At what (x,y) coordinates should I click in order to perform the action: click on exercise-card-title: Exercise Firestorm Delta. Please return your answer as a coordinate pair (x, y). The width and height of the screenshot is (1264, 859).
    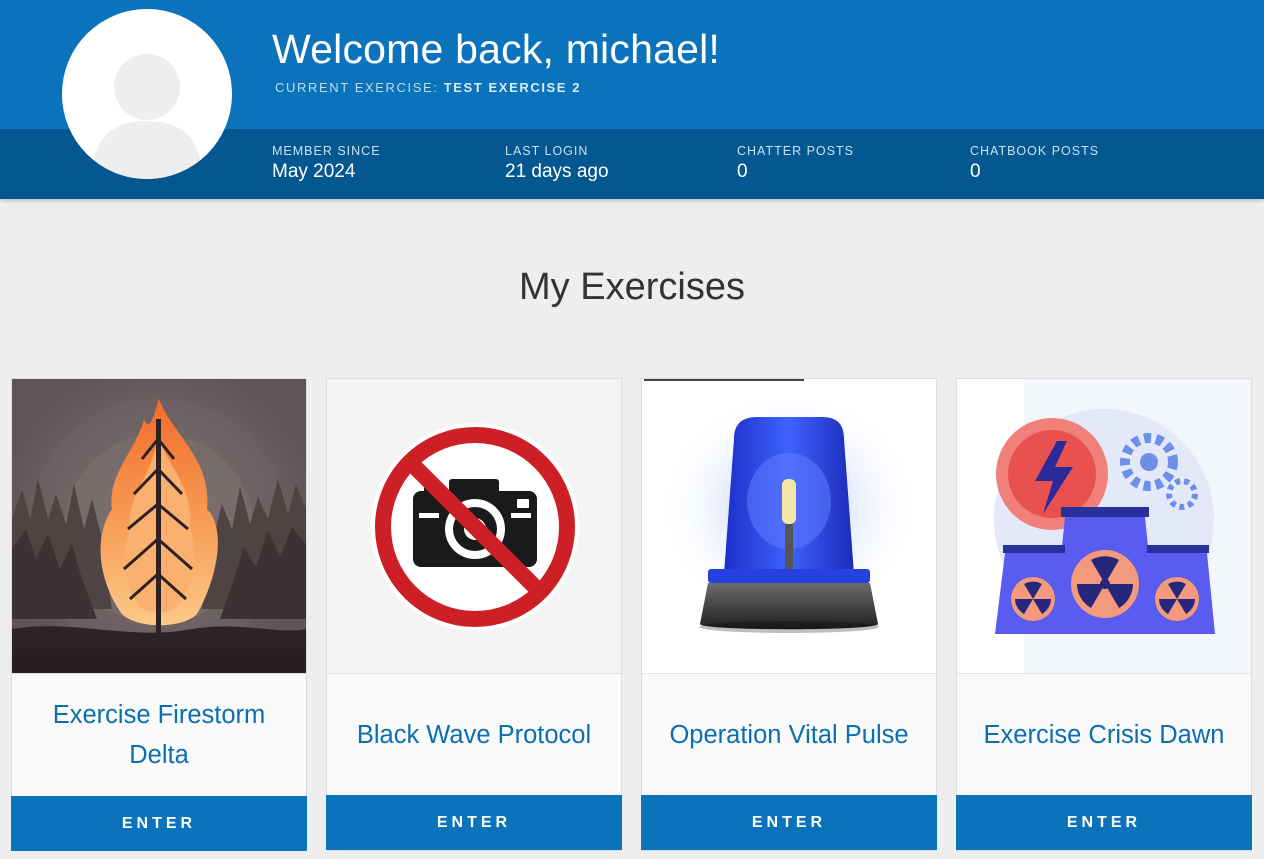
    Looking at the image, I should click on (159, 735).